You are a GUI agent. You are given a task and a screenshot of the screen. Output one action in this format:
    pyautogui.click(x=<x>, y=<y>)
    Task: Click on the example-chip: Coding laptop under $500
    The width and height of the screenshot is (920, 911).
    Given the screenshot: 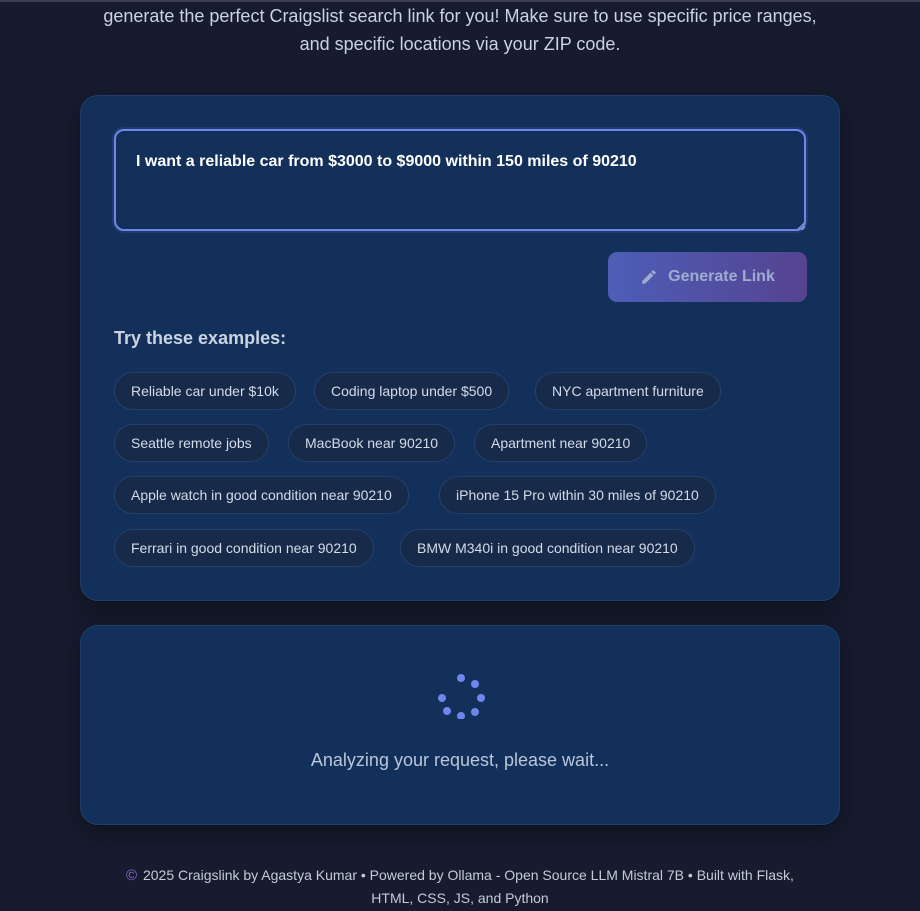 What is the action you would take?
    pyautogui.click(x=412, y=391)
    